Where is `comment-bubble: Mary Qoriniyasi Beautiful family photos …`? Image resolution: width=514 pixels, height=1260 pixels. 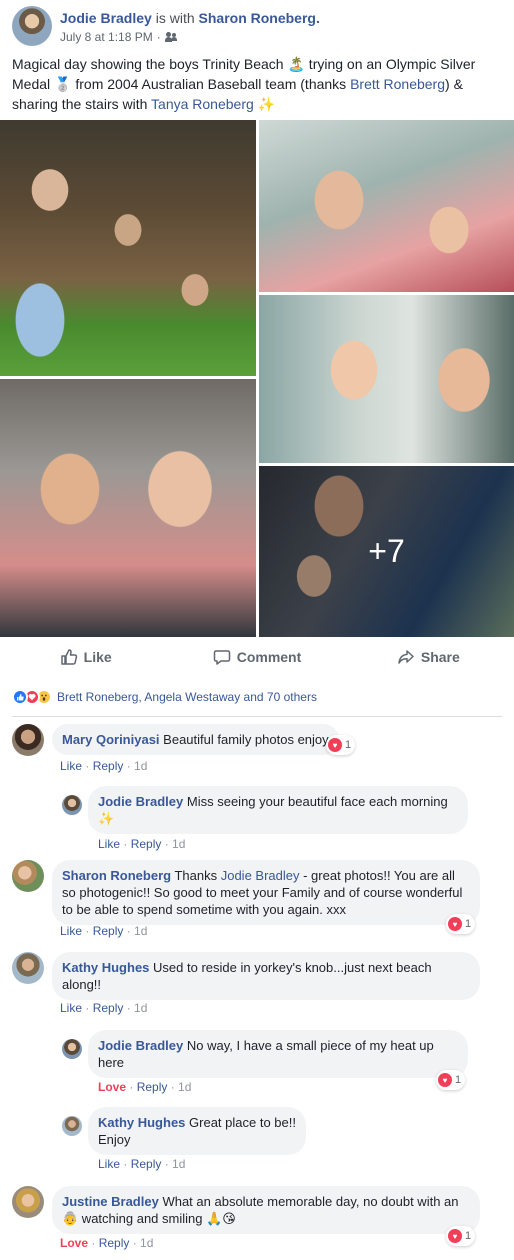
comment-bubble: Mary Qoriniyasi Beautiful family photos … is located at coordinates (195, 739).